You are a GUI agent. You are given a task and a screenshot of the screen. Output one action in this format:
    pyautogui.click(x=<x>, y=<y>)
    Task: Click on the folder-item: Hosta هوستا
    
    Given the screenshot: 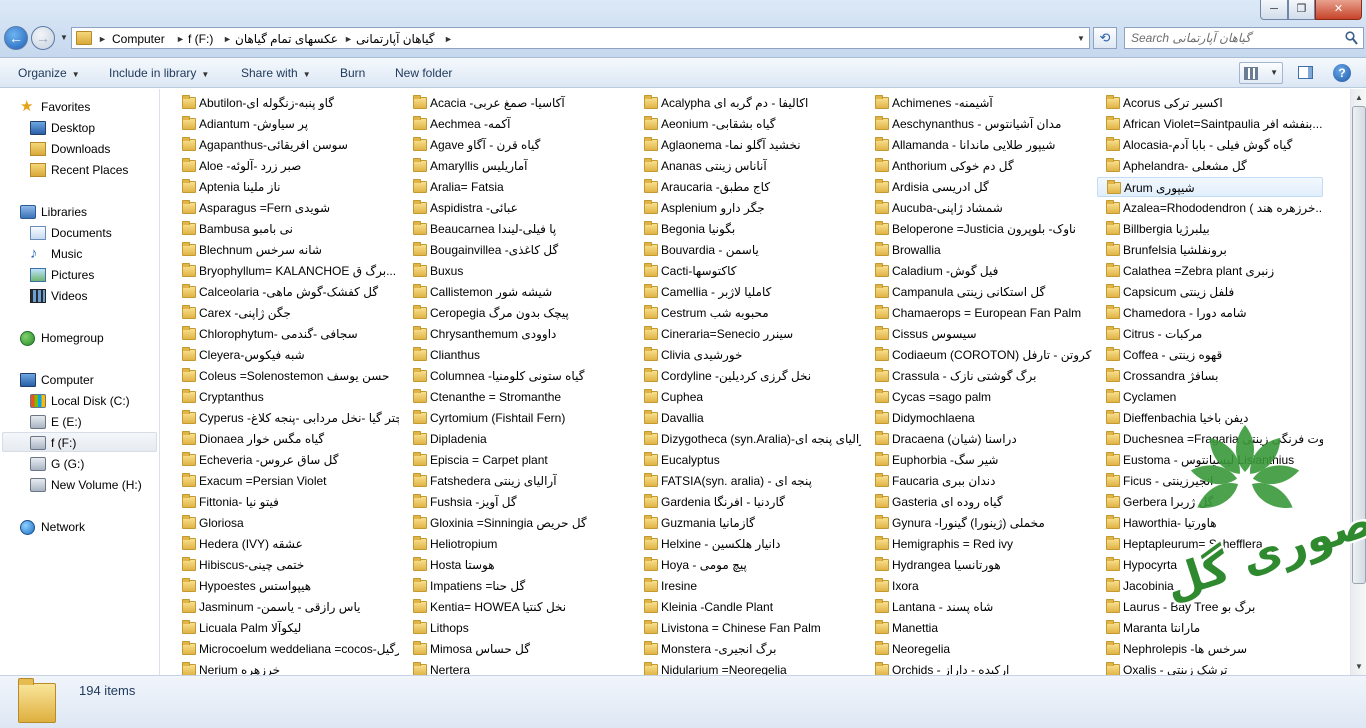 What is the action you would take?
    pyautogui.click(x=517, y=565)
    